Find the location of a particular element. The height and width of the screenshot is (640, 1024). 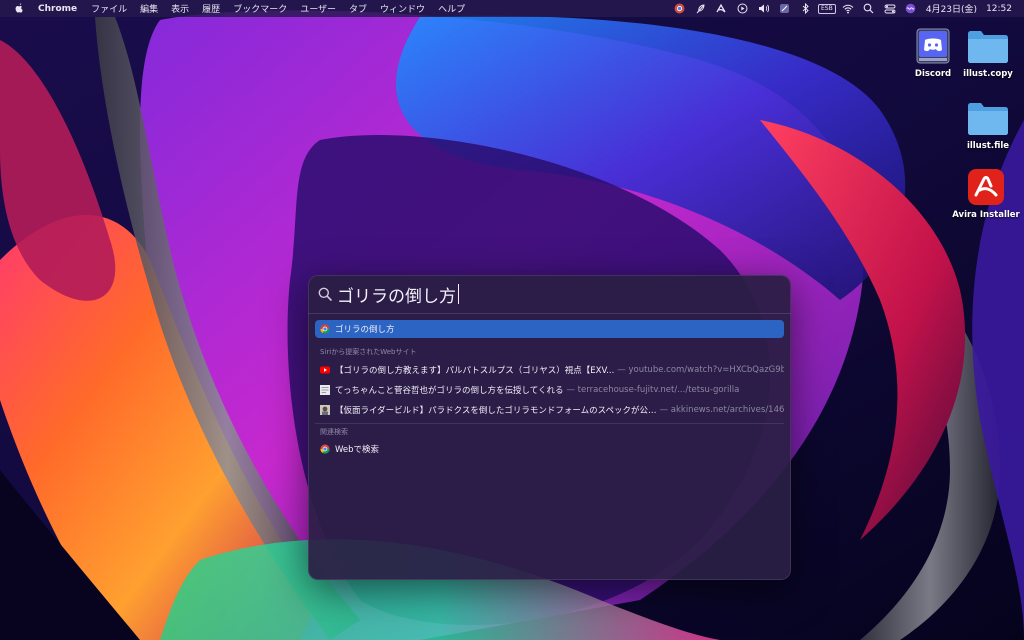

menubar-time: 12:52 is located at coordinates (999, 9).